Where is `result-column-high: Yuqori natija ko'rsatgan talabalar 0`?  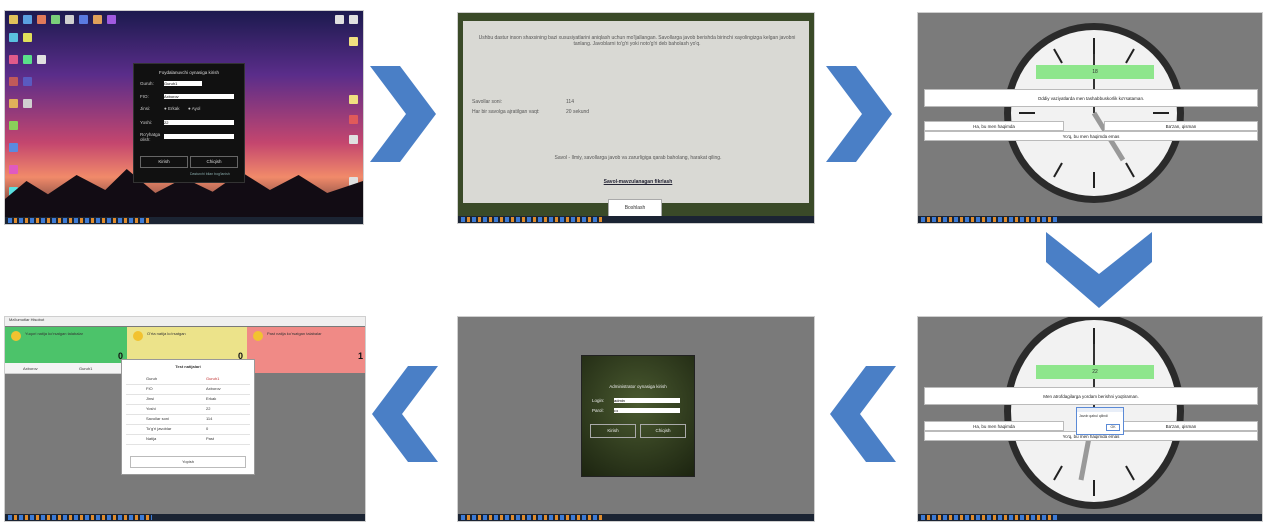 result-column-high: Yuqori natija ko'rsatgan talabalar 0 is located at coordinates (66, 345).